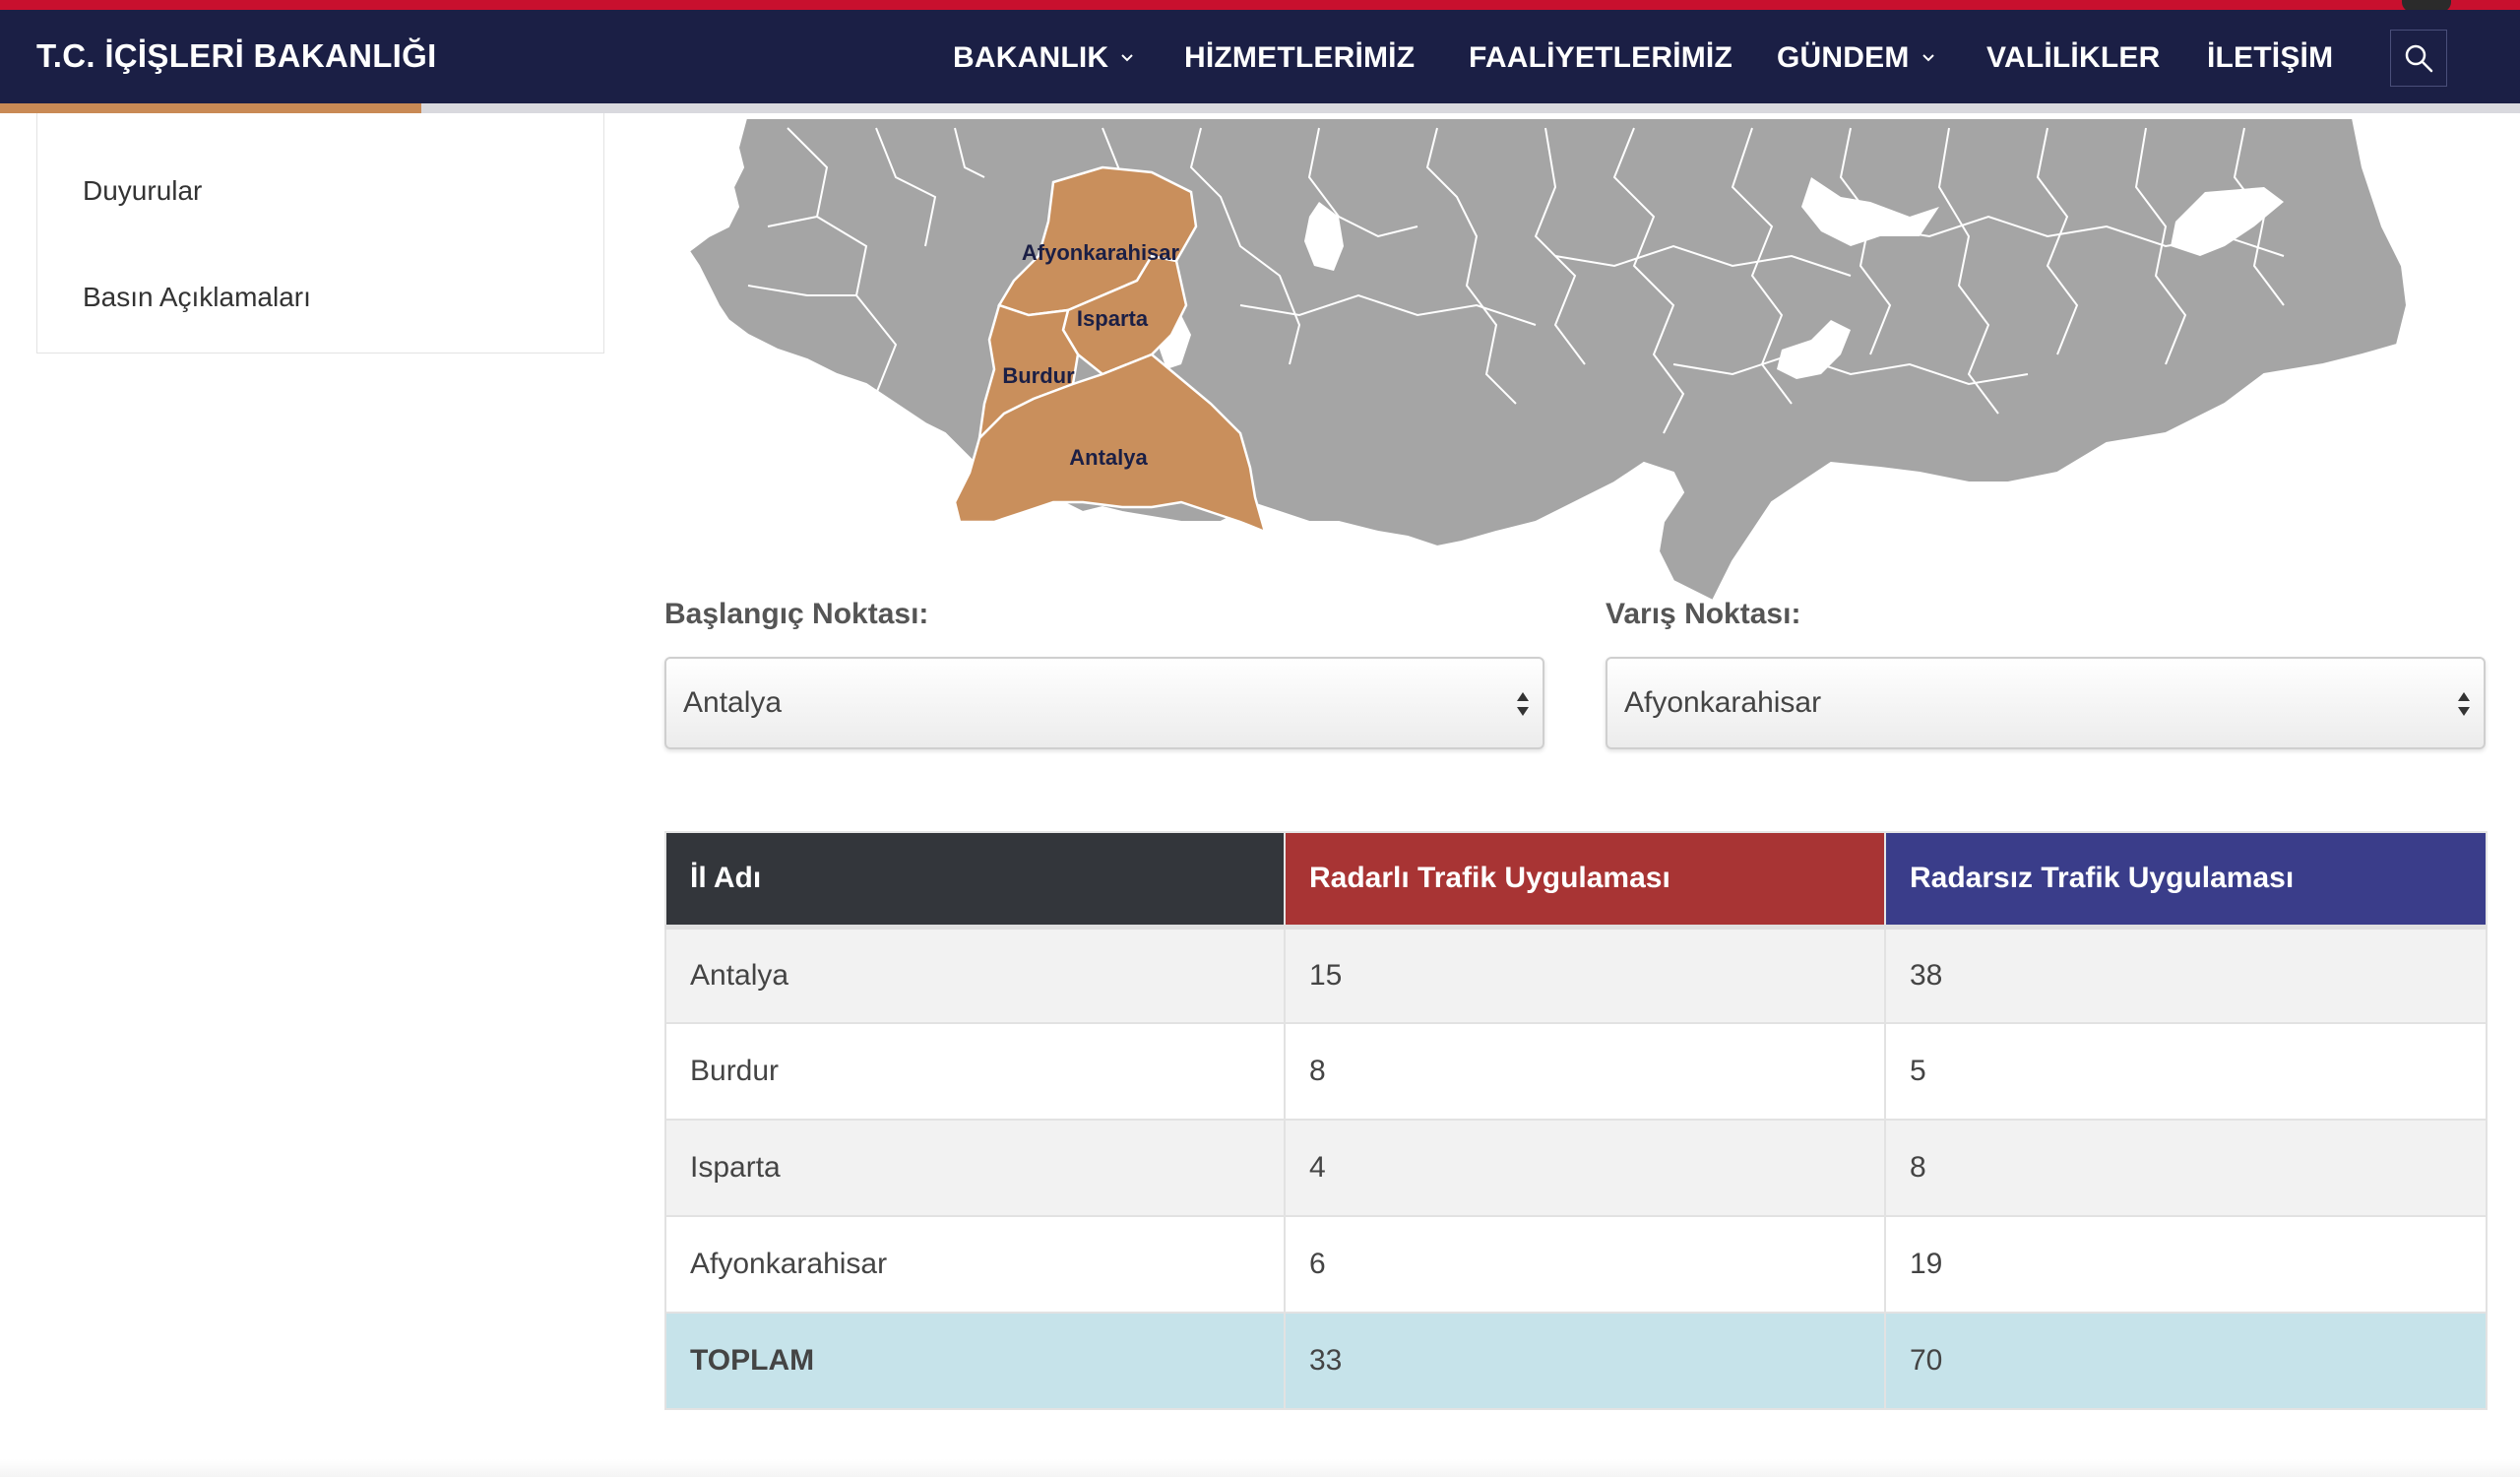  I want to click on column-header-no-radar: Radarsız Trafik Uygulaması, so click(2186, 881).